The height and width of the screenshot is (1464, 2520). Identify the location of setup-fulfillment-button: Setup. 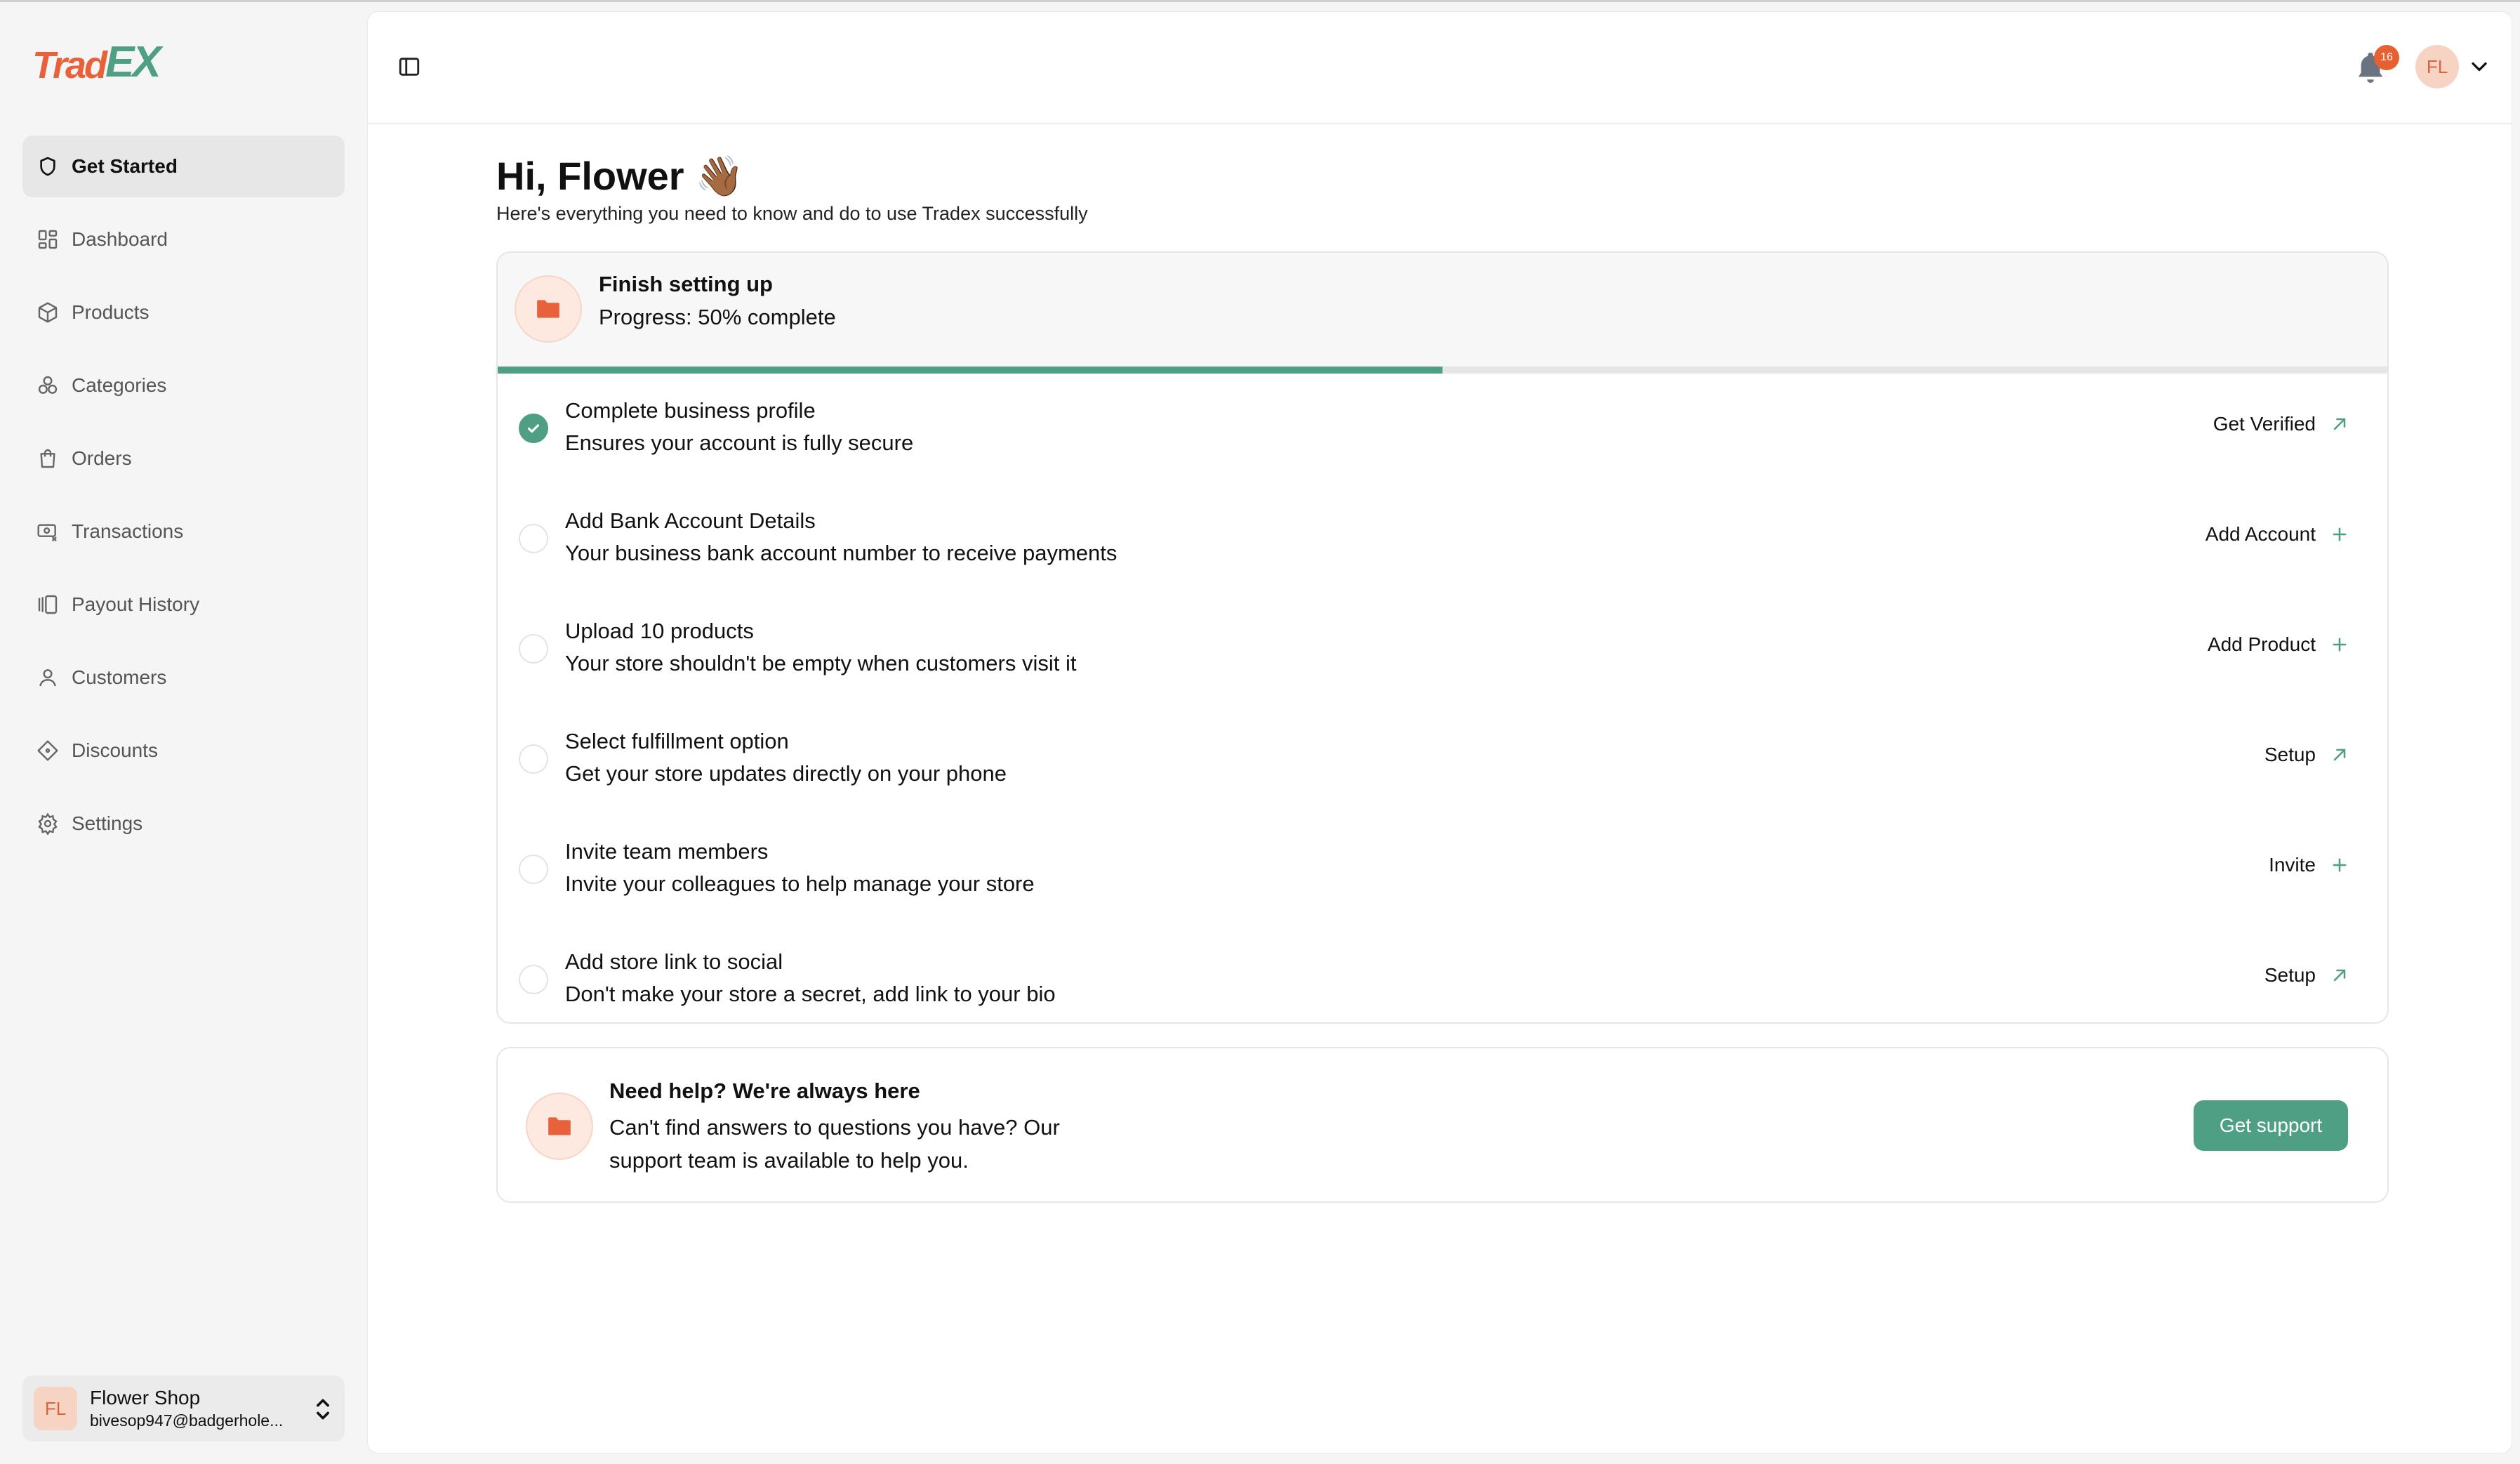
(2306, 755).